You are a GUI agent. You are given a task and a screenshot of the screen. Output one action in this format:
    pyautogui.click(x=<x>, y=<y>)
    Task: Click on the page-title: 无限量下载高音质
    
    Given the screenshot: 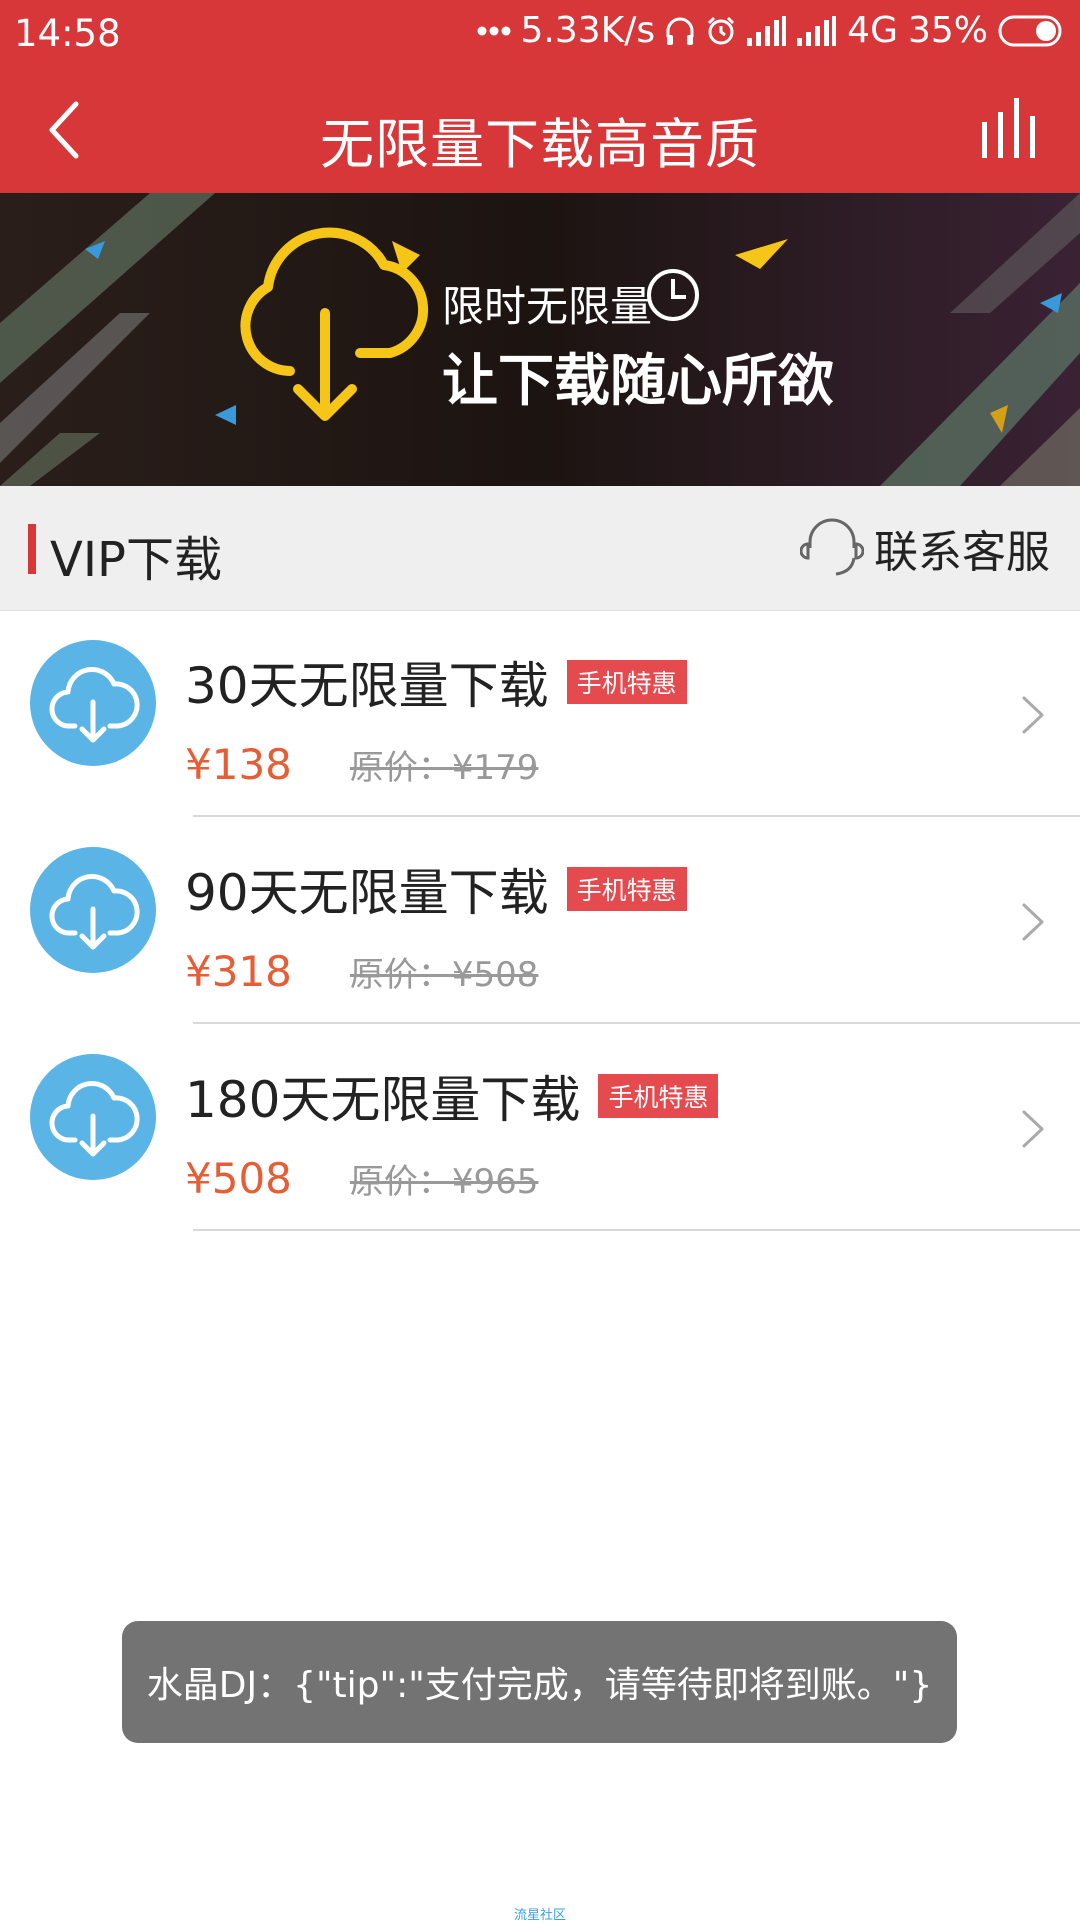 What is the action you would take?
    pyautogui.click(x=540, y=144)
    